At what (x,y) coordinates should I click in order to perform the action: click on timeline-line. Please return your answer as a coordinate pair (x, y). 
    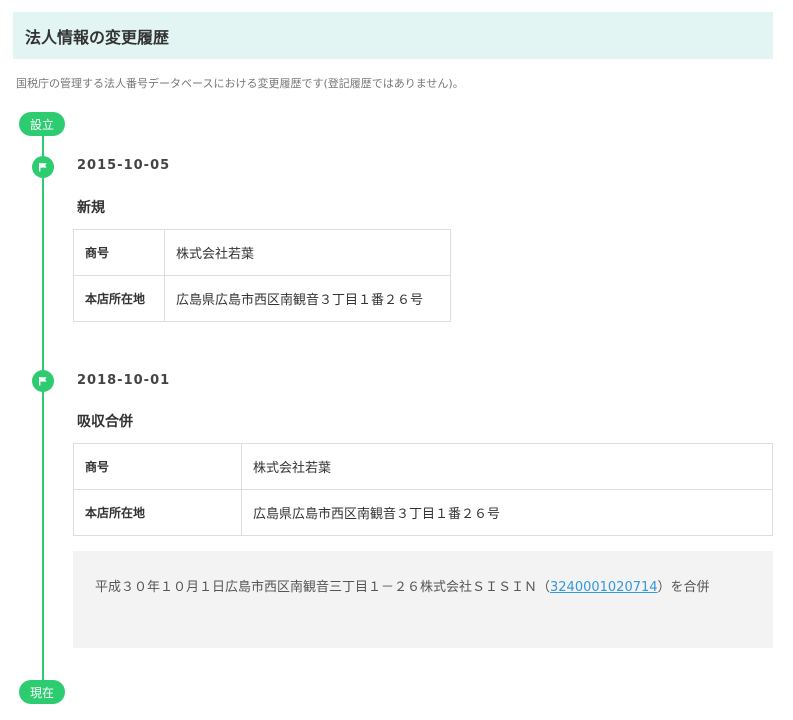
    Looking at the image, I should click on (43, 410).